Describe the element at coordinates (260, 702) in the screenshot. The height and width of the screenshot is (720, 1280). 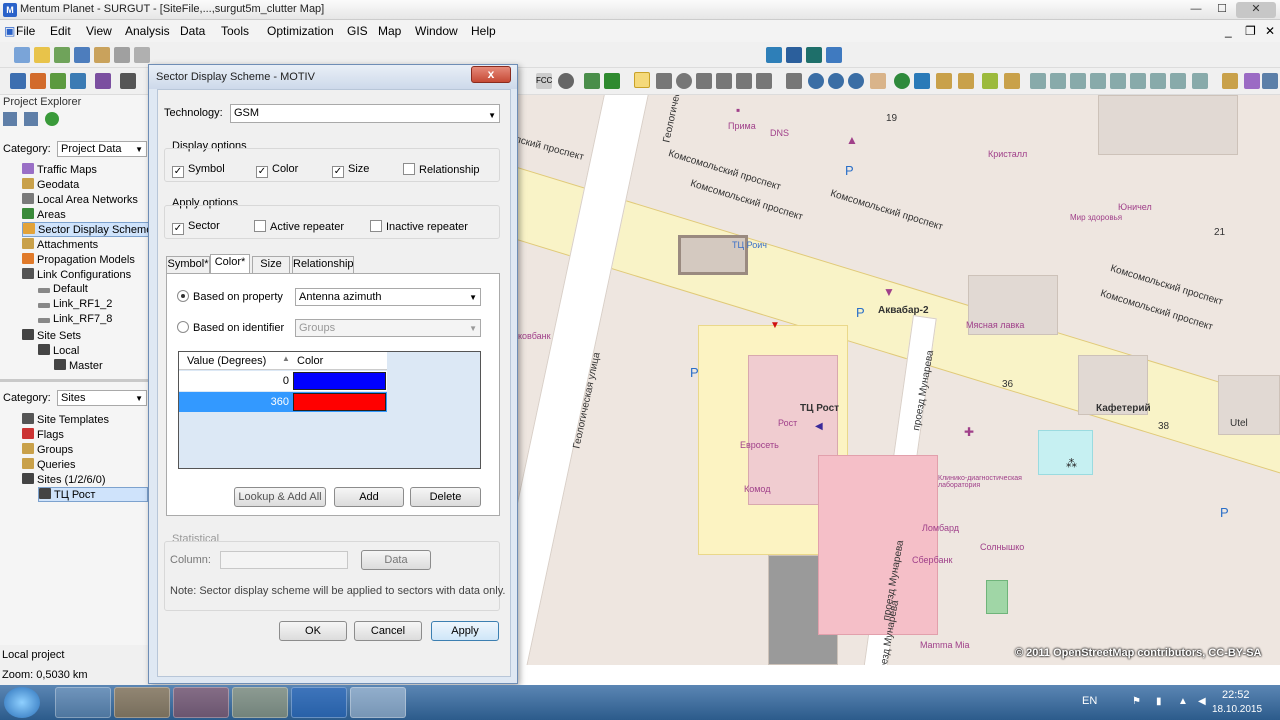
I see `explorer-folder-icon` at that location.